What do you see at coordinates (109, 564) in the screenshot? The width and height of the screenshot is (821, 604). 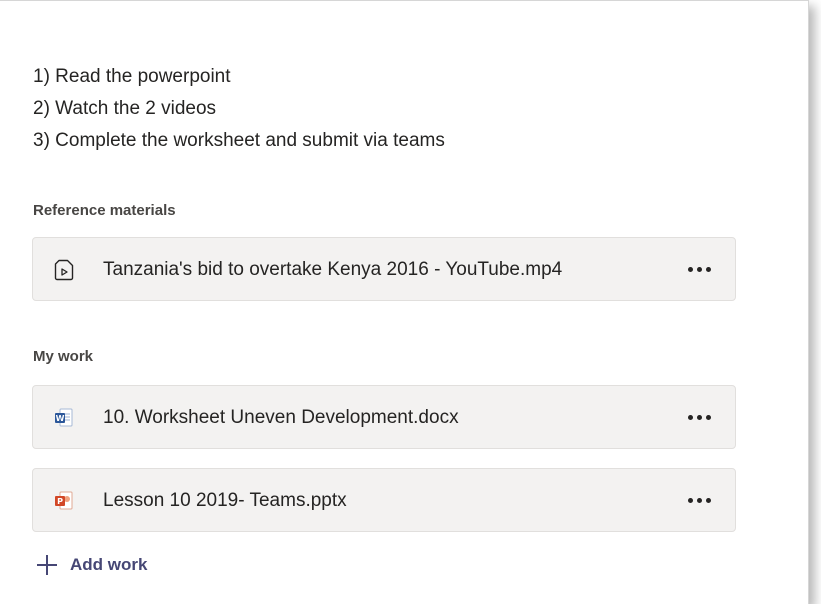 I see `add-work-label: Add work` at bounding box center [109, 564].